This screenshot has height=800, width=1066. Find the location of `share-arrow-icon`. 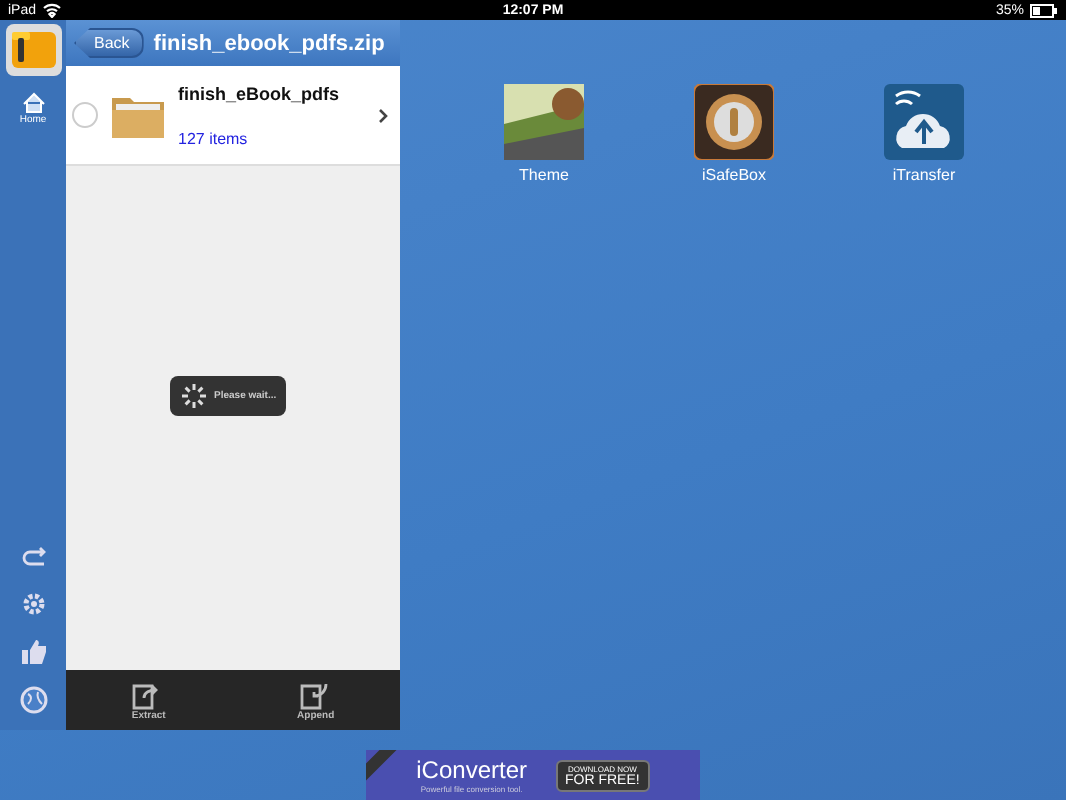

share-arrow-icon is located at coordinates (33, 558).